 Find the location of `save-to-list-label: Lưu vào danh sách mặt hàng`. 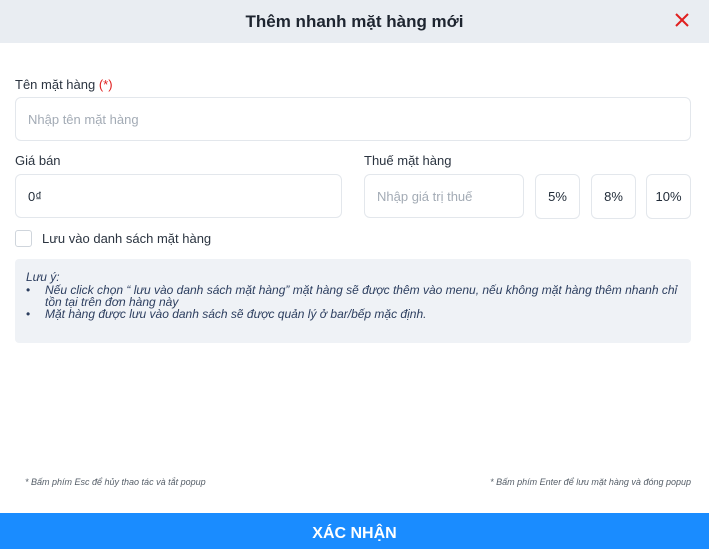

save-to-list-label: Lưu vào danh sách mặt hàng is located at coordinates (127, 238).